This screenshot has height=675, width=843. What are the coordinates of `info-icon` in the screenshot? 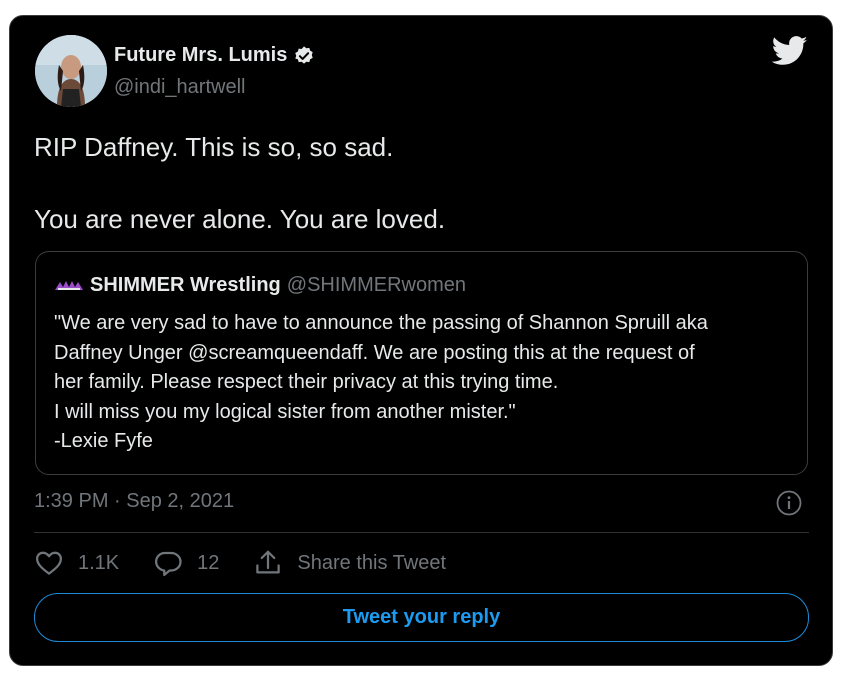 It's located at (789, 503).